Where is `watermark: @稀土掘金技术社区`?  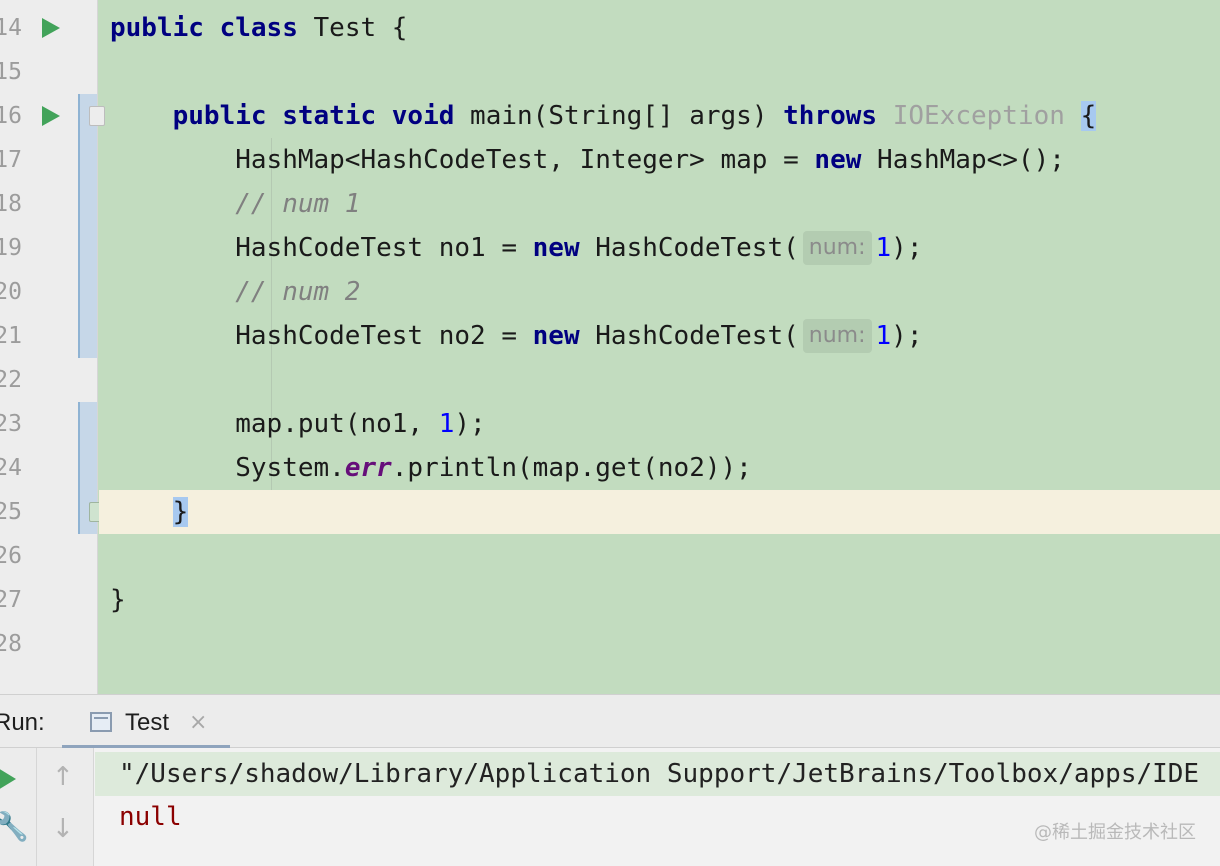 watermark: @稀土掘金技术社区 is located at coordinates (1115, 832).